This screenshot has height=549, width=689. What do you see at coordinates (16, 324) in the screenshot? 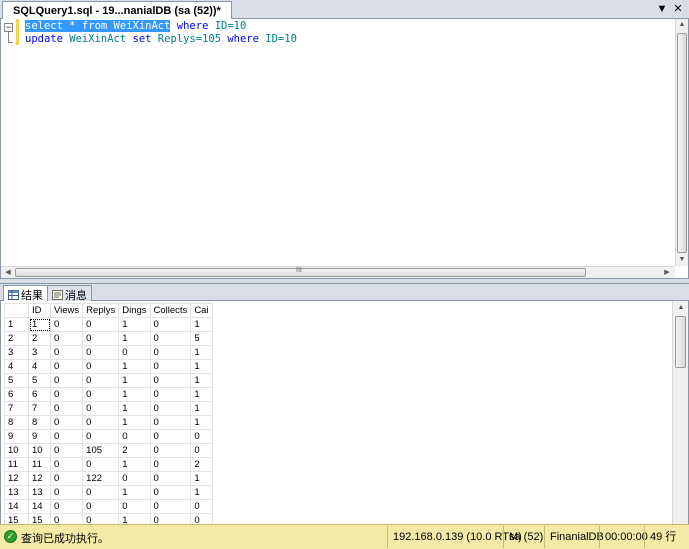
I see `row-number: 1` at bounding box center [16, 324].